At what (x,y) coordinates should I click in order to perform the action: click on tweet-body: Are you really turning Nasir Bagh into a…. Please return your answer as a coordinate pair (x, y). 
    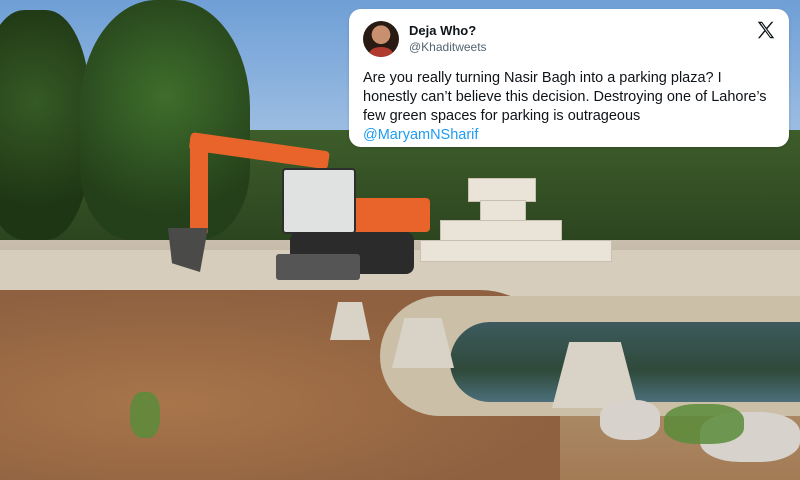
    Looking at the image, I should click on (569, 107).